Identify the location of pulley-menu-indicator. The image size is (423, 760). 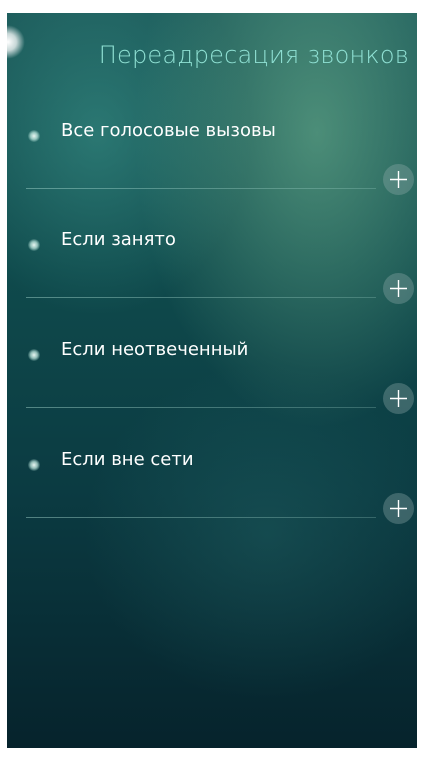
(16, 42).